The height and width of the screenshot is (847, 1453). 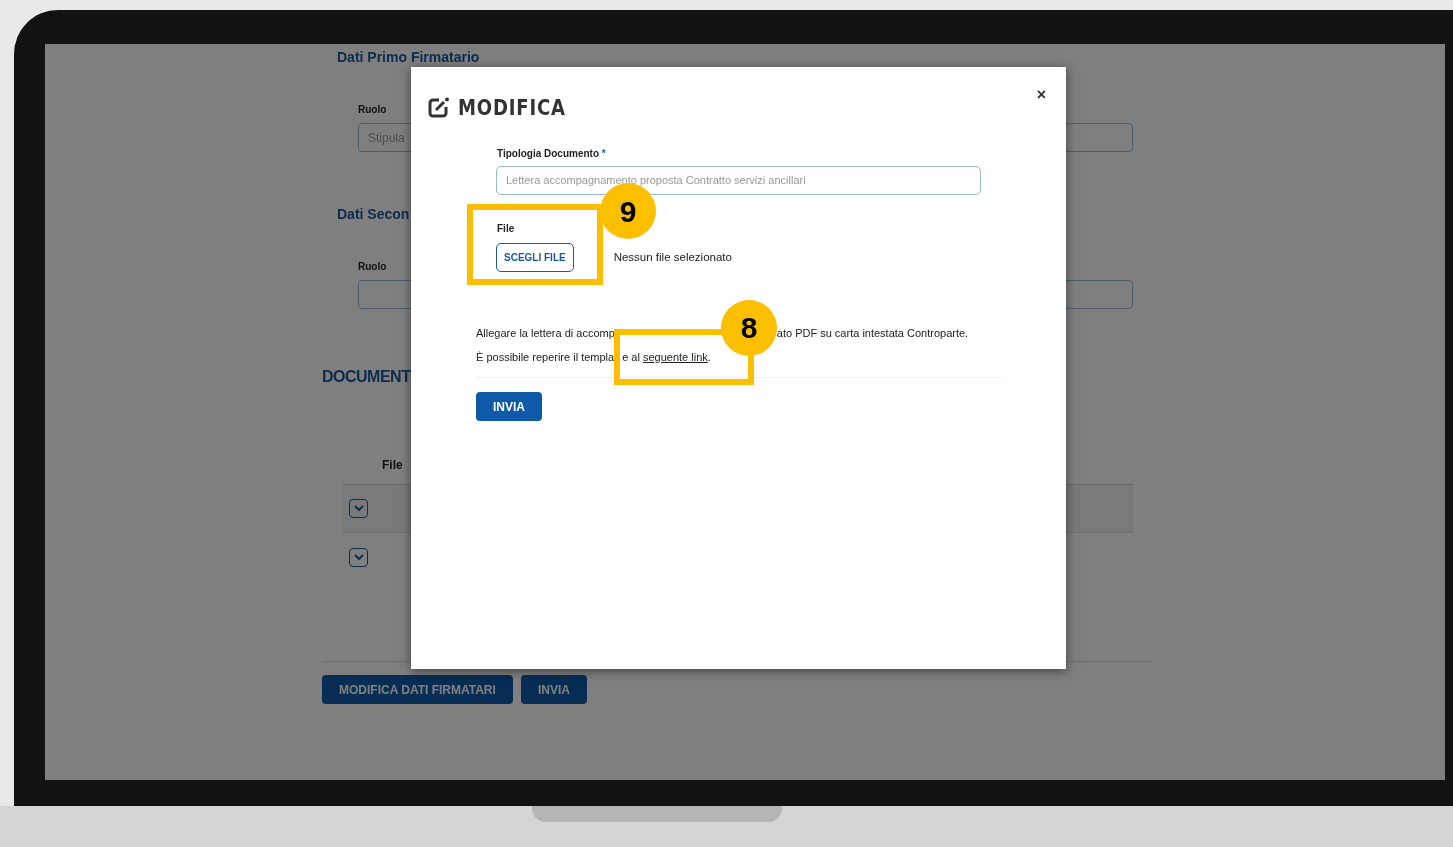 What do you see at coordinates (439, 107) in the screenshot?
I see `edit-icon` at bounding box center [439, 107].